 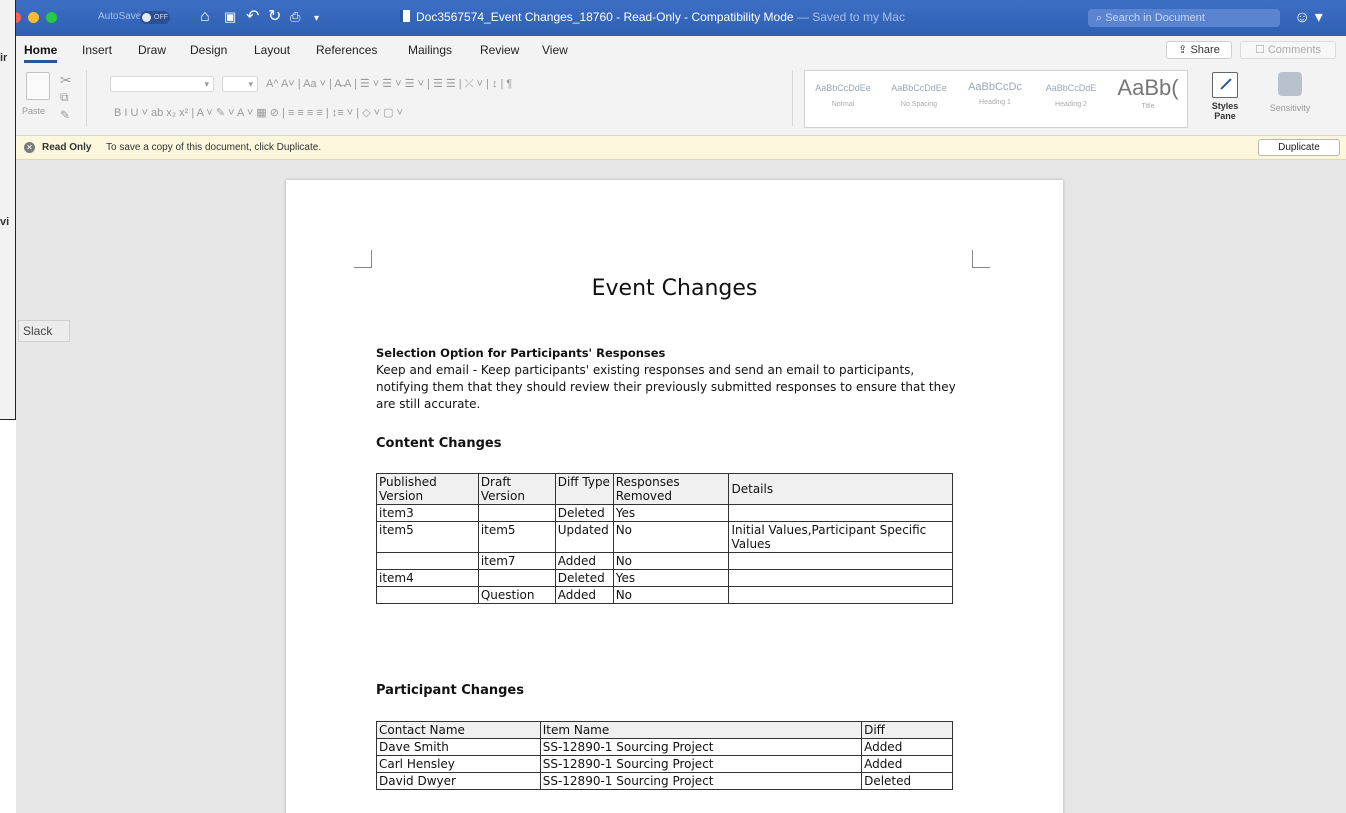 What do you see at coordinates (152, 50) in the screenshot?
I see `tab-draw: Draw` at bounding box center [152, 50].